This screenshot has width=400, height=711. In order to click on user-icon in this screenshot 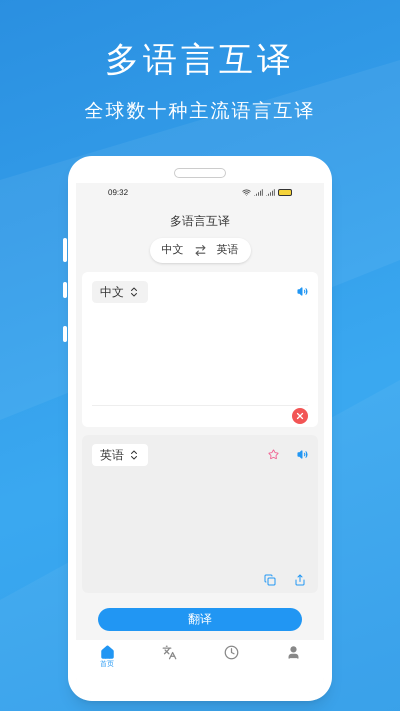, I will do `click(293, 652)`.